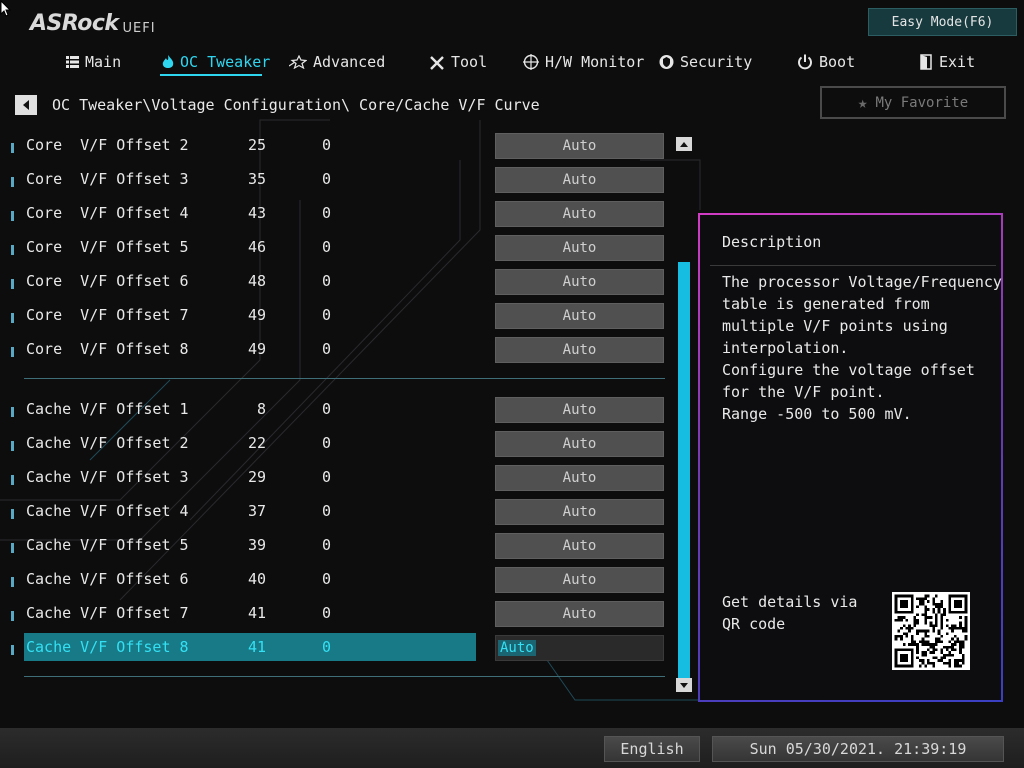  I want to click on setting-label: Core V/F Offset 4, so click(107, 213).